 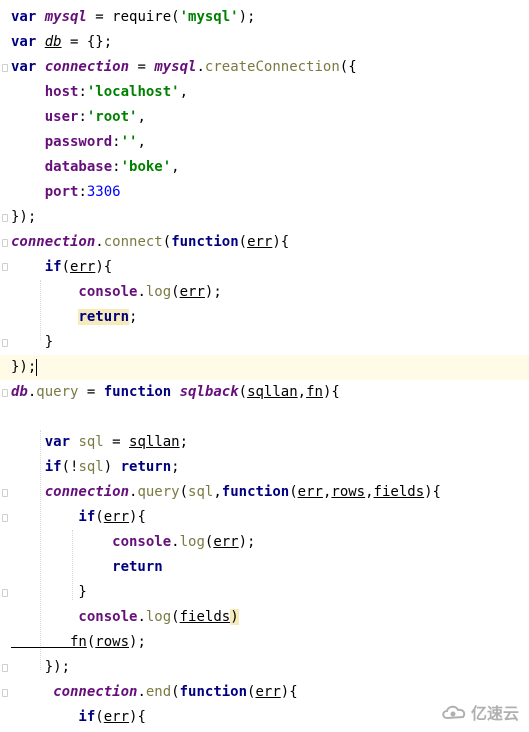 What do you see at coordinates (175, 67) in the screenshot?
I see `code-token: mysql` at bounding box center [175, 67].